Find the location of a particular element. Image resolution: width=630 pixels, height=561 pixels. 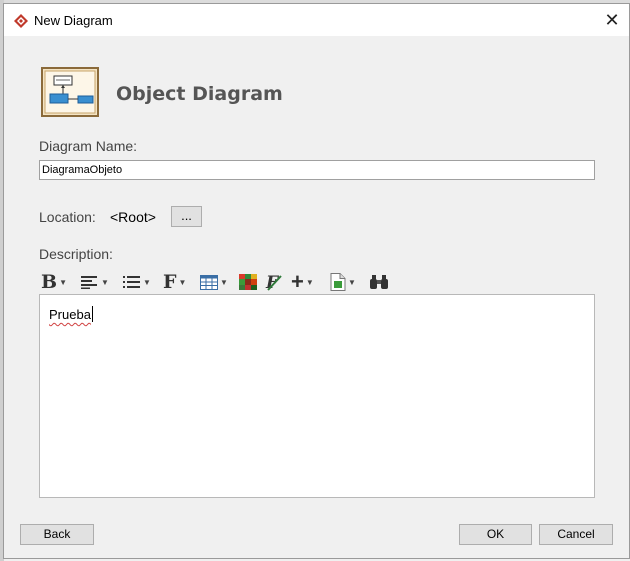

font-button: F ▼ is located at coordinates (174, 282).